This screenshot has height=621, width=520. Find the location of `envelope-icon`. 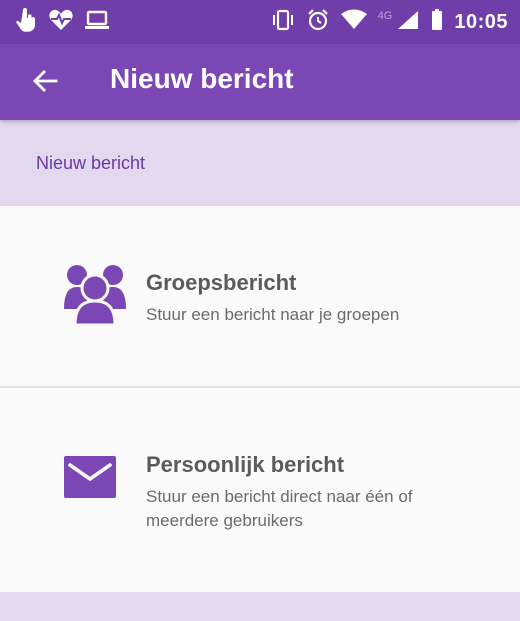

envelope-icon is located at coordinates (90, 477).